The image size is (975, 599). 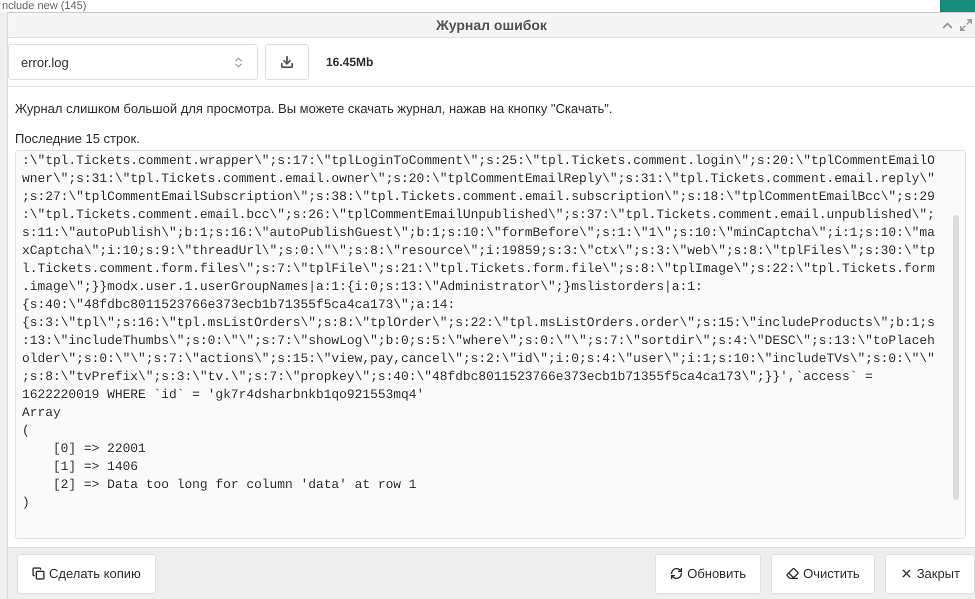 What do you see at coordinates (793, 573) in the screenshot?
I see `eraser-icon` at bounding box center [793, 573].